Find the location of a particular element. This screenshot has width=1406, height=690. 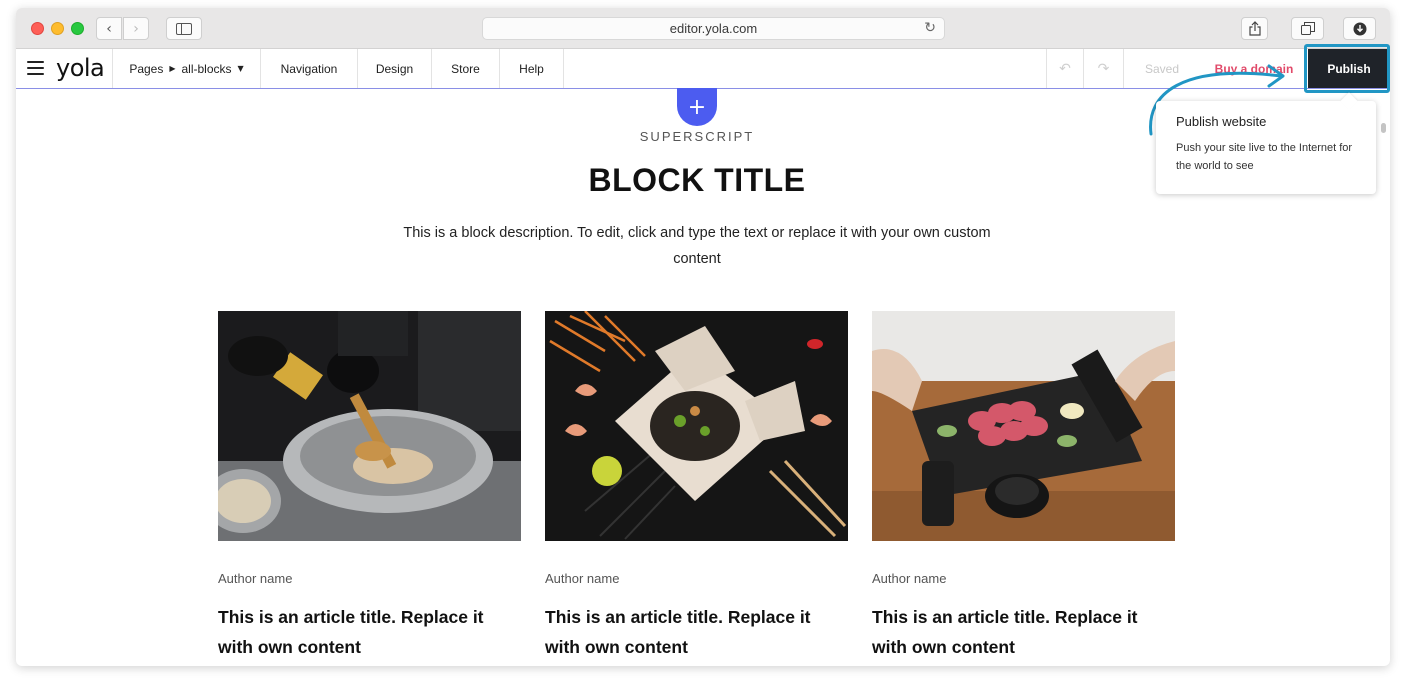

browser-titlebar: ‹ › editor.yola.com ↻ is located at coordinates (703, 28).